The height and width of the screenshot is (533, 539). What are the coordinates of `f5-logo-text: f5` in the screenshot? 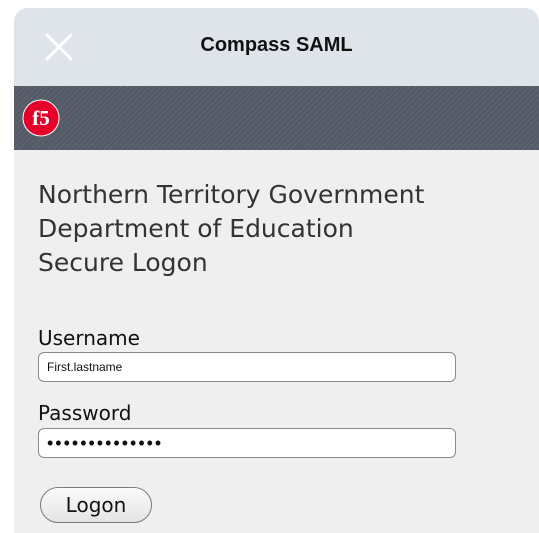 It's located at (41, 118).